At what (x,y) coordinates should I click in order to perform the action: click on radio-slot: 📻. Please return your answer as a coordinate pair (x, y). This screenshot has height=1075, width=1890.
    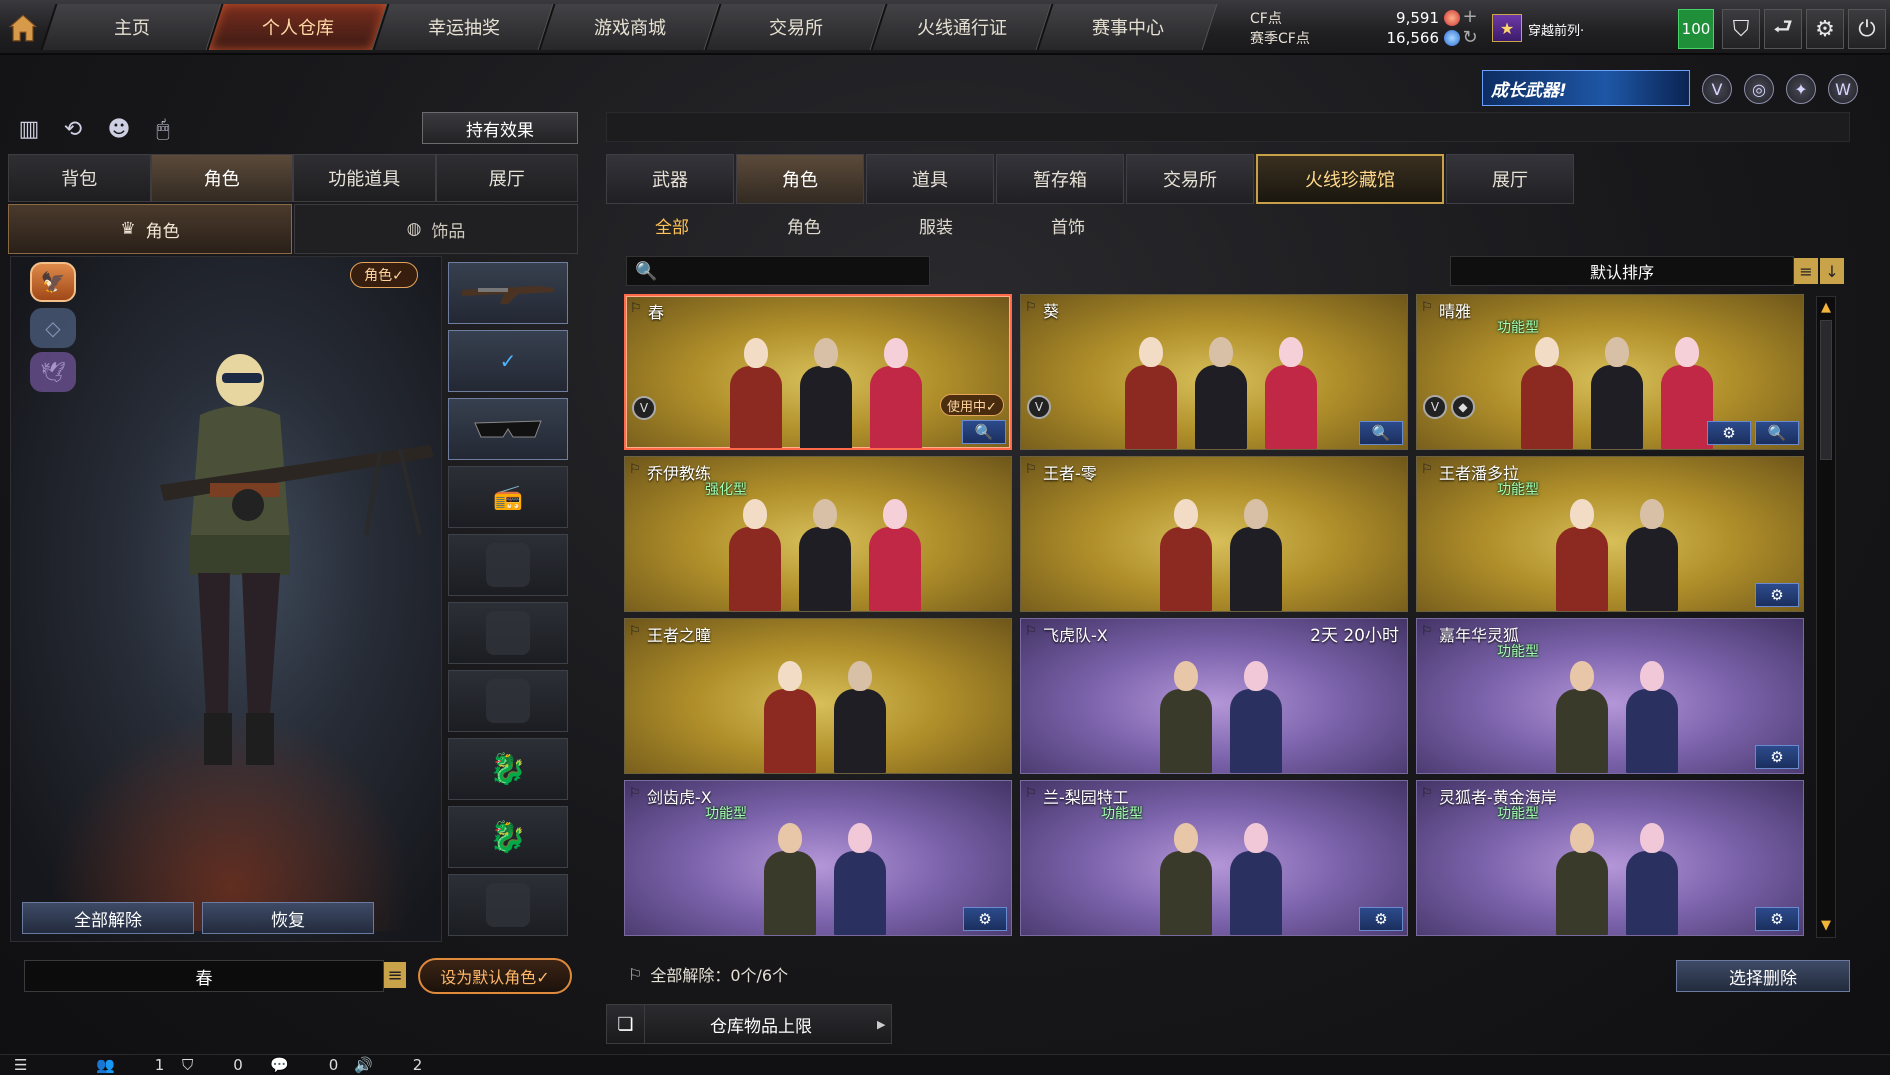
    Looking at the image, I should click on (508, 497).